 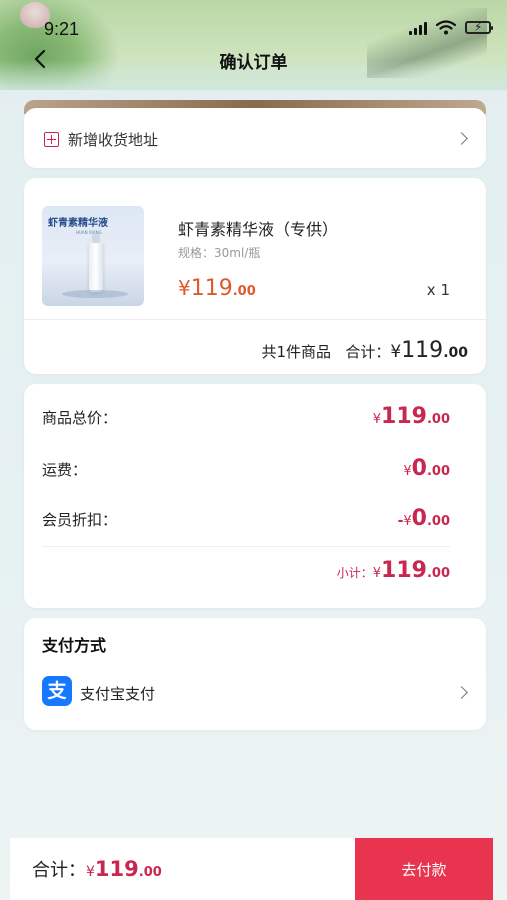 What do you see at coordinates (246, 518) in the screenshot?
I see `member-discount-row: 会员折扣： -¥0.00` at bounding box center [246, 518].